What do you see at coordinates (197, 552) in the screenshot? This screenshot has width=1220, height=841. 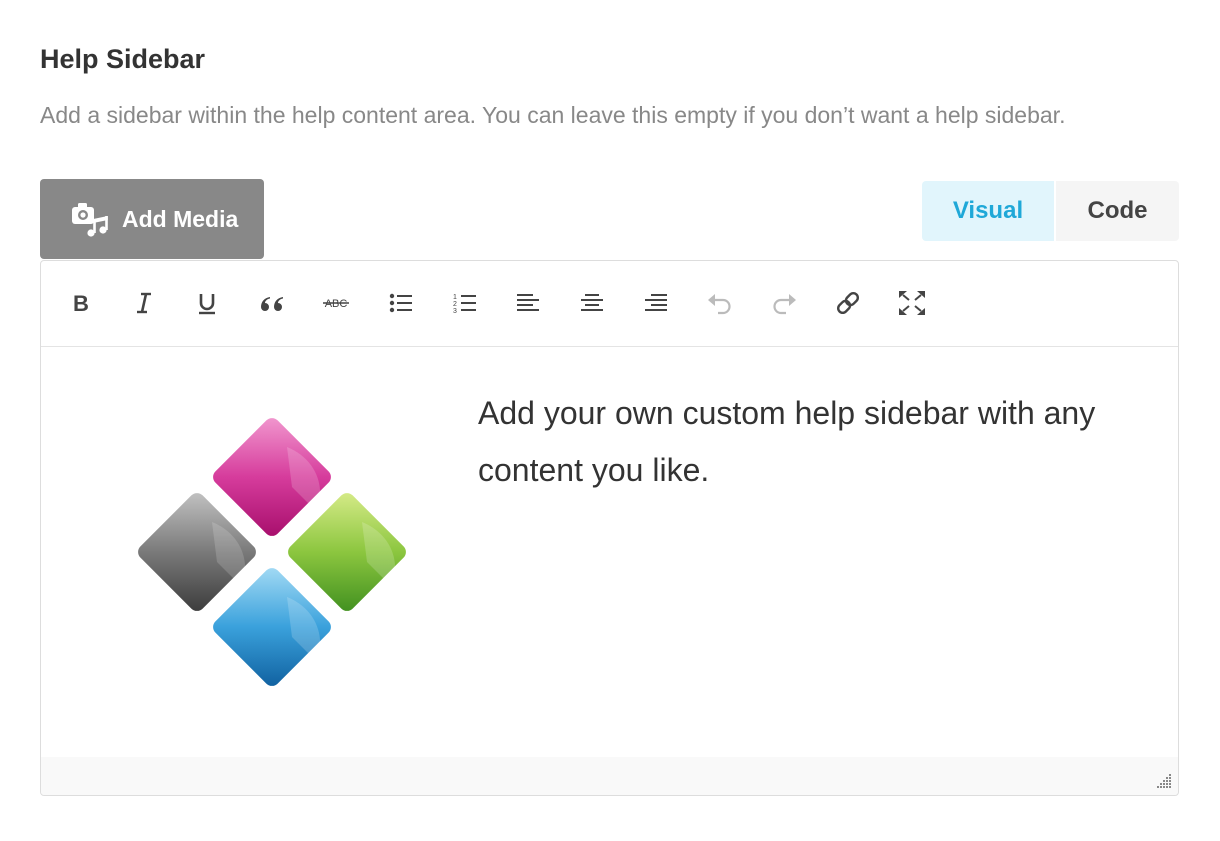 I see `gray-diamond` at bounding box center [197, 552].